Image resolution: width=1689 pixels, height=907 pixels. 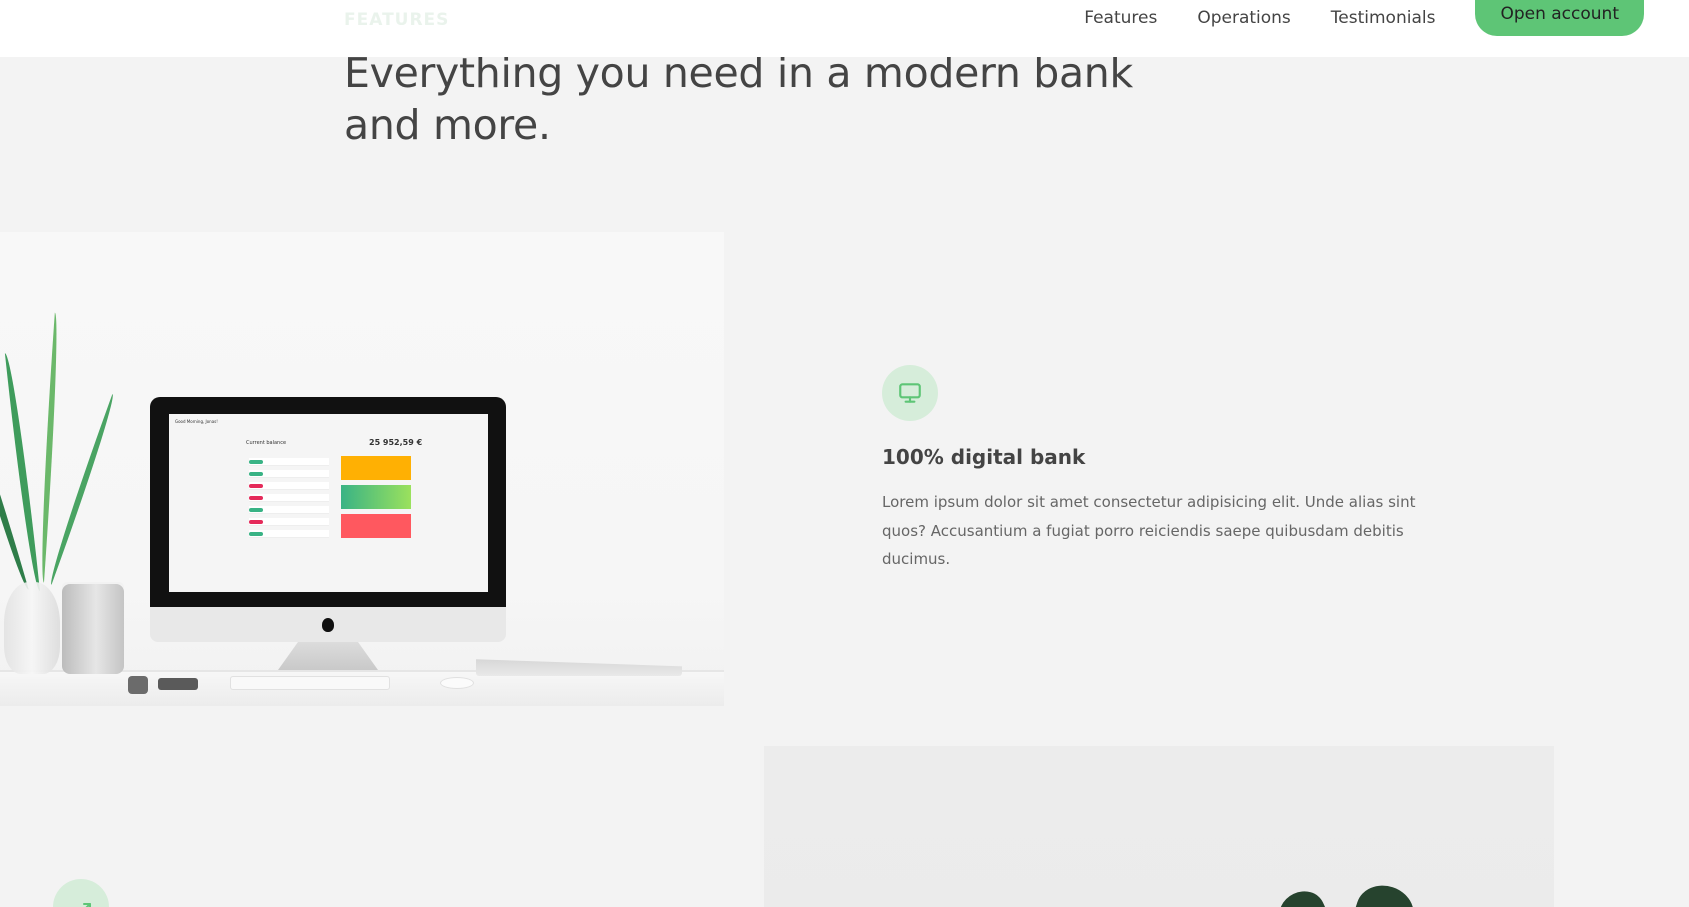 I want to click on watch, so click(x=138, y=685).